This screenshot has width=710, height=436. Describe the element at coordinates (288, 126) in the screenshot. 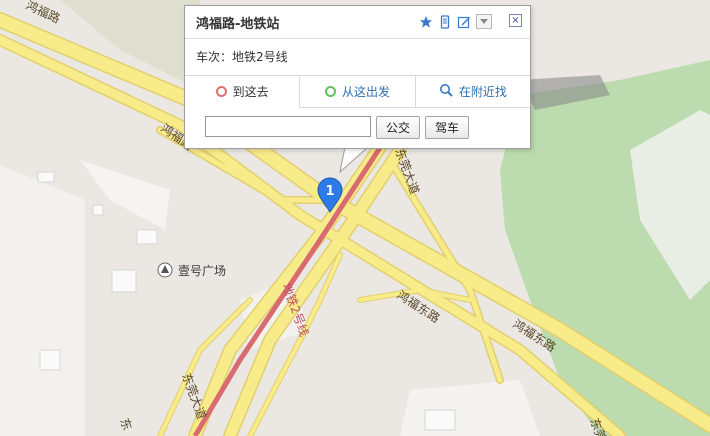

I see `route-input` at that location.